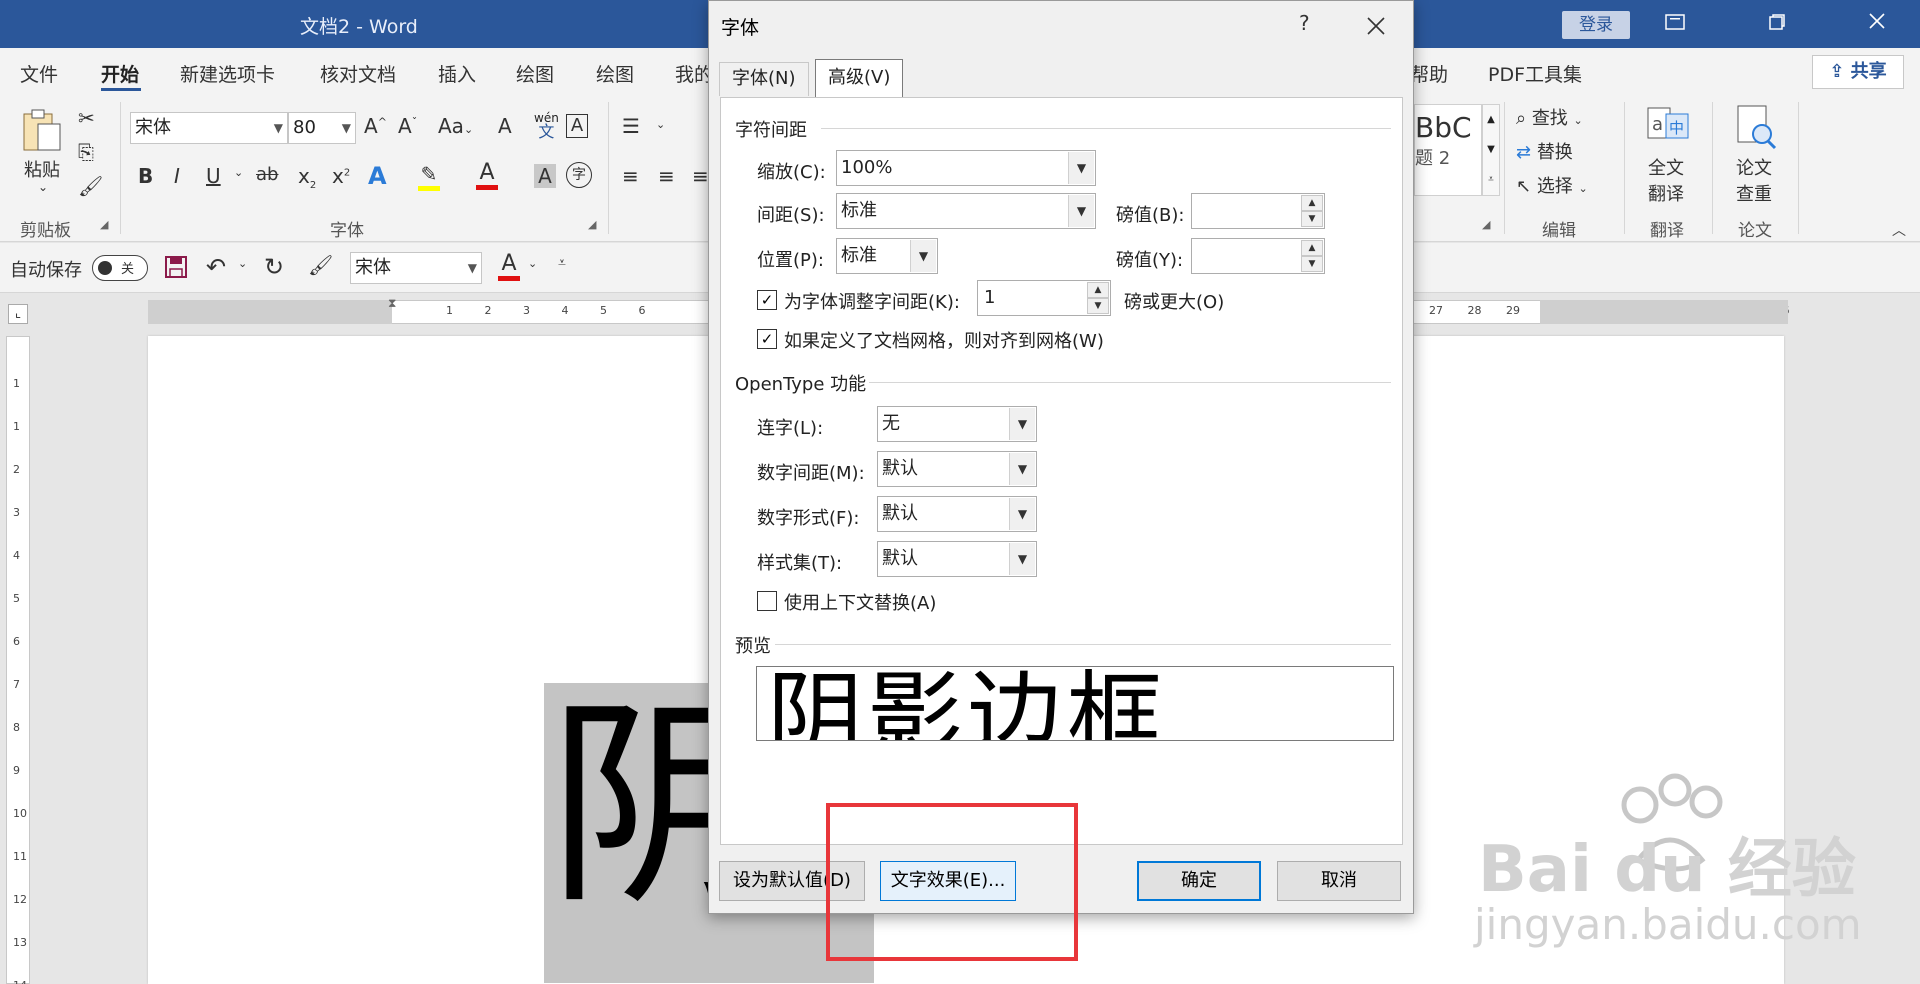  Describe the element at coordinates (546, 126) in the screenshot. I see `phonetic-guide-button: wén 文` at that location.